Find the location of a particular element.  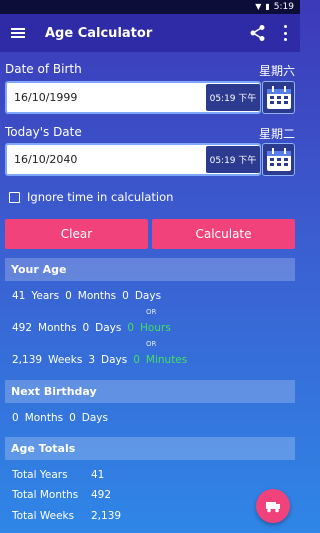

checkbox-icon is located at coordinates (14, 197).